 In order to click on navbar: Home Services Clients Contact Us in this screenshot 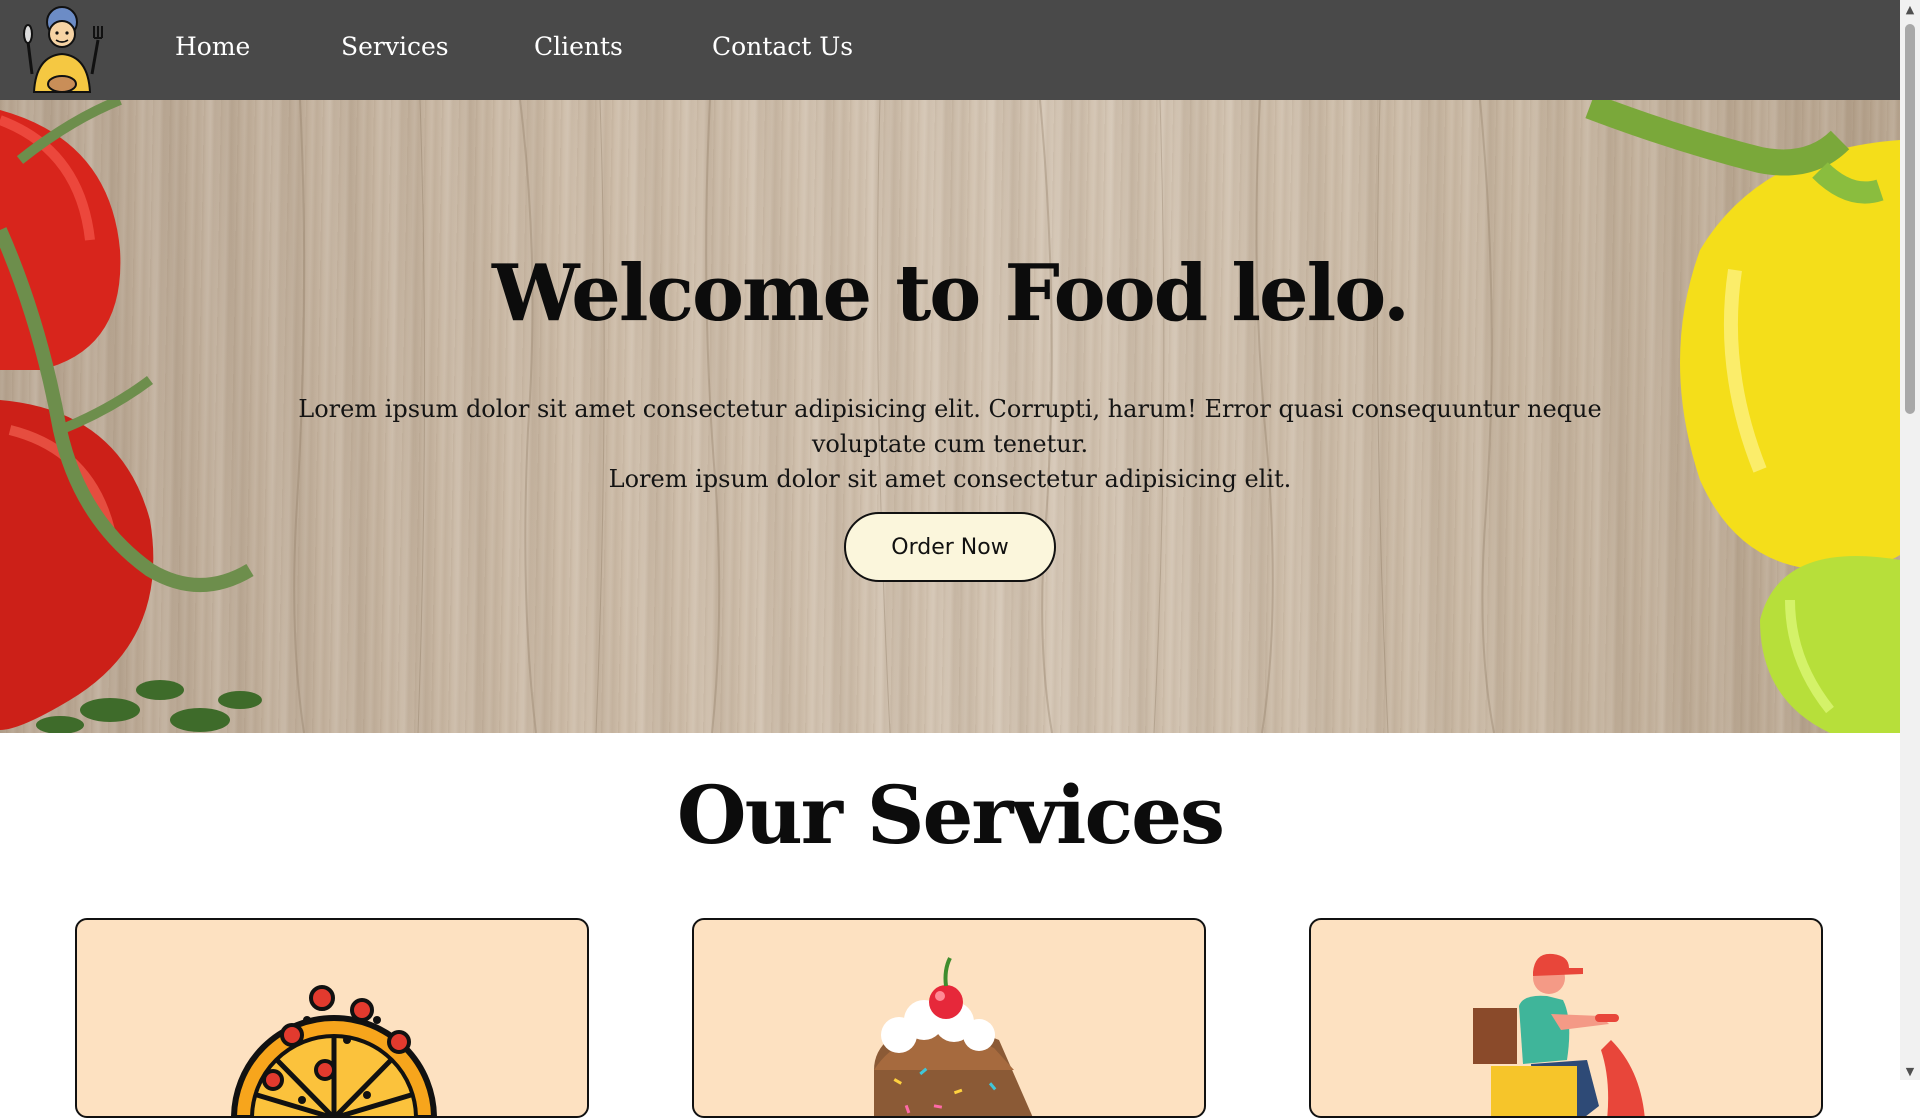, I will do `click(950, 50)`.